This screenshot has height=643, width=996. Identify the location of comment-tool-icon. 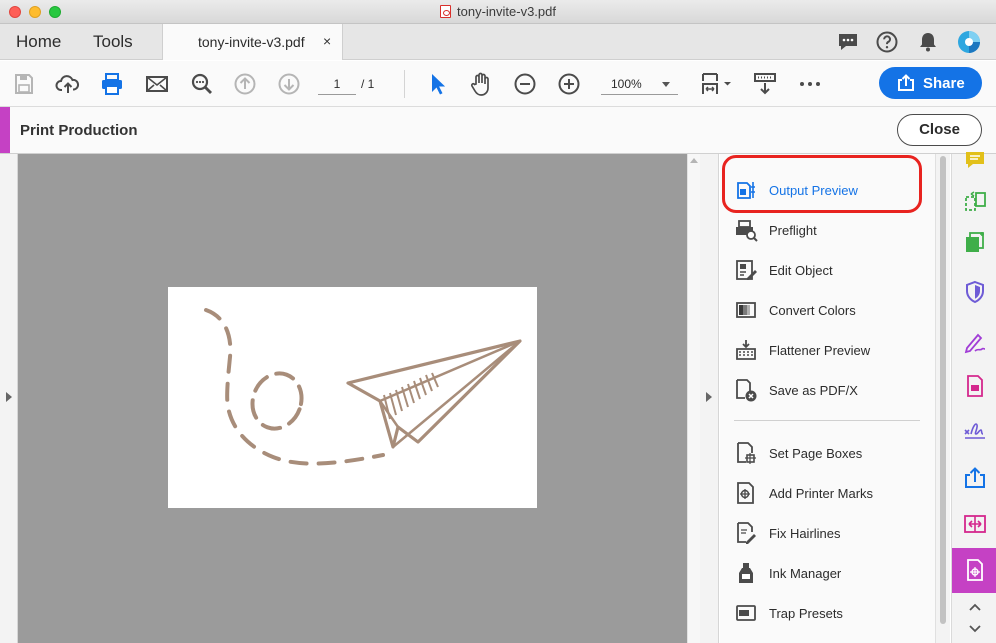
(975, 160).